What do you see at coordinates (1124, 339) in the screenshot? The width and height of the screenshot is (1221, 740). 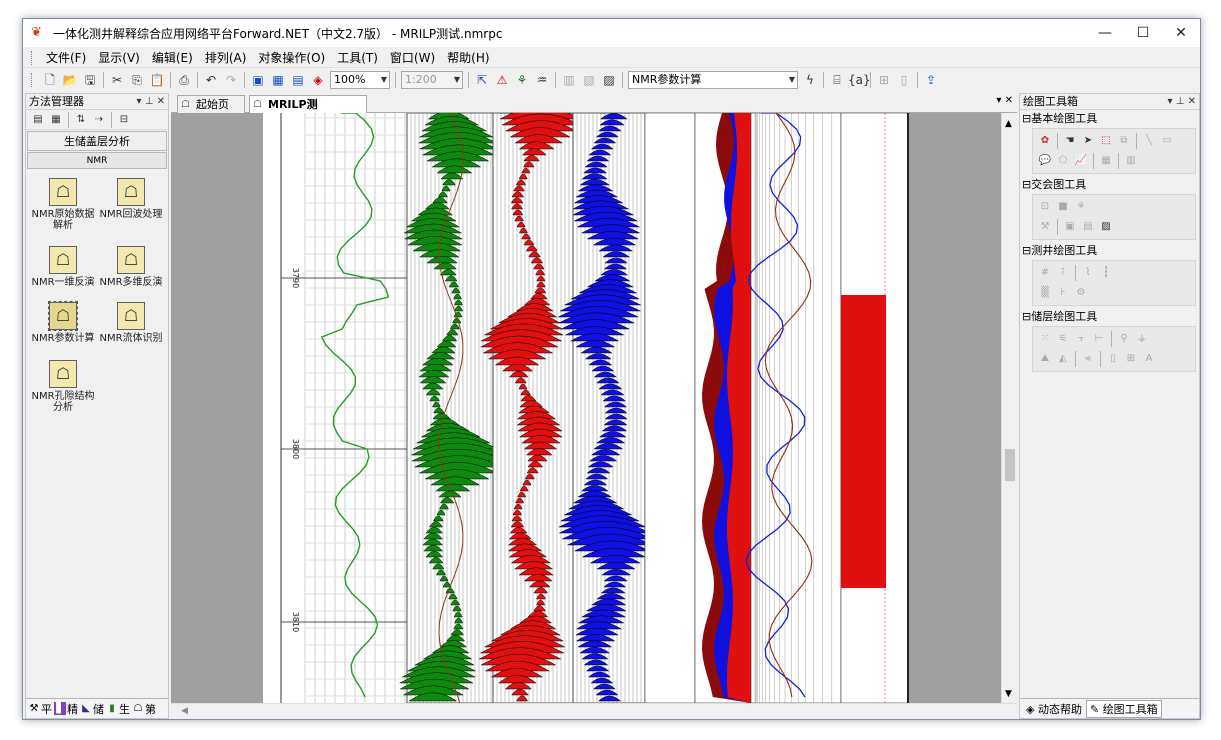 I see `tree-icon: ⚲` at bounding box center [1124, 339].